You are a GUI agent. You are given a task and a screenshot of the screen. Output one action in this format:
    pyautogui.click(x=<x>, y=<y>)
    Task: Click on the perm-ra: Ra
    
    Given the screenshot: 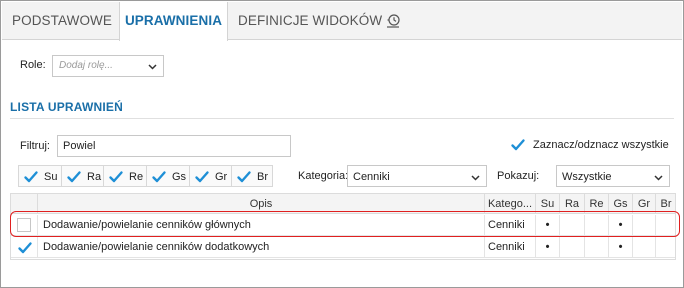 What is the action you would take?
    pyautogui.click(x=82, y=176)
    